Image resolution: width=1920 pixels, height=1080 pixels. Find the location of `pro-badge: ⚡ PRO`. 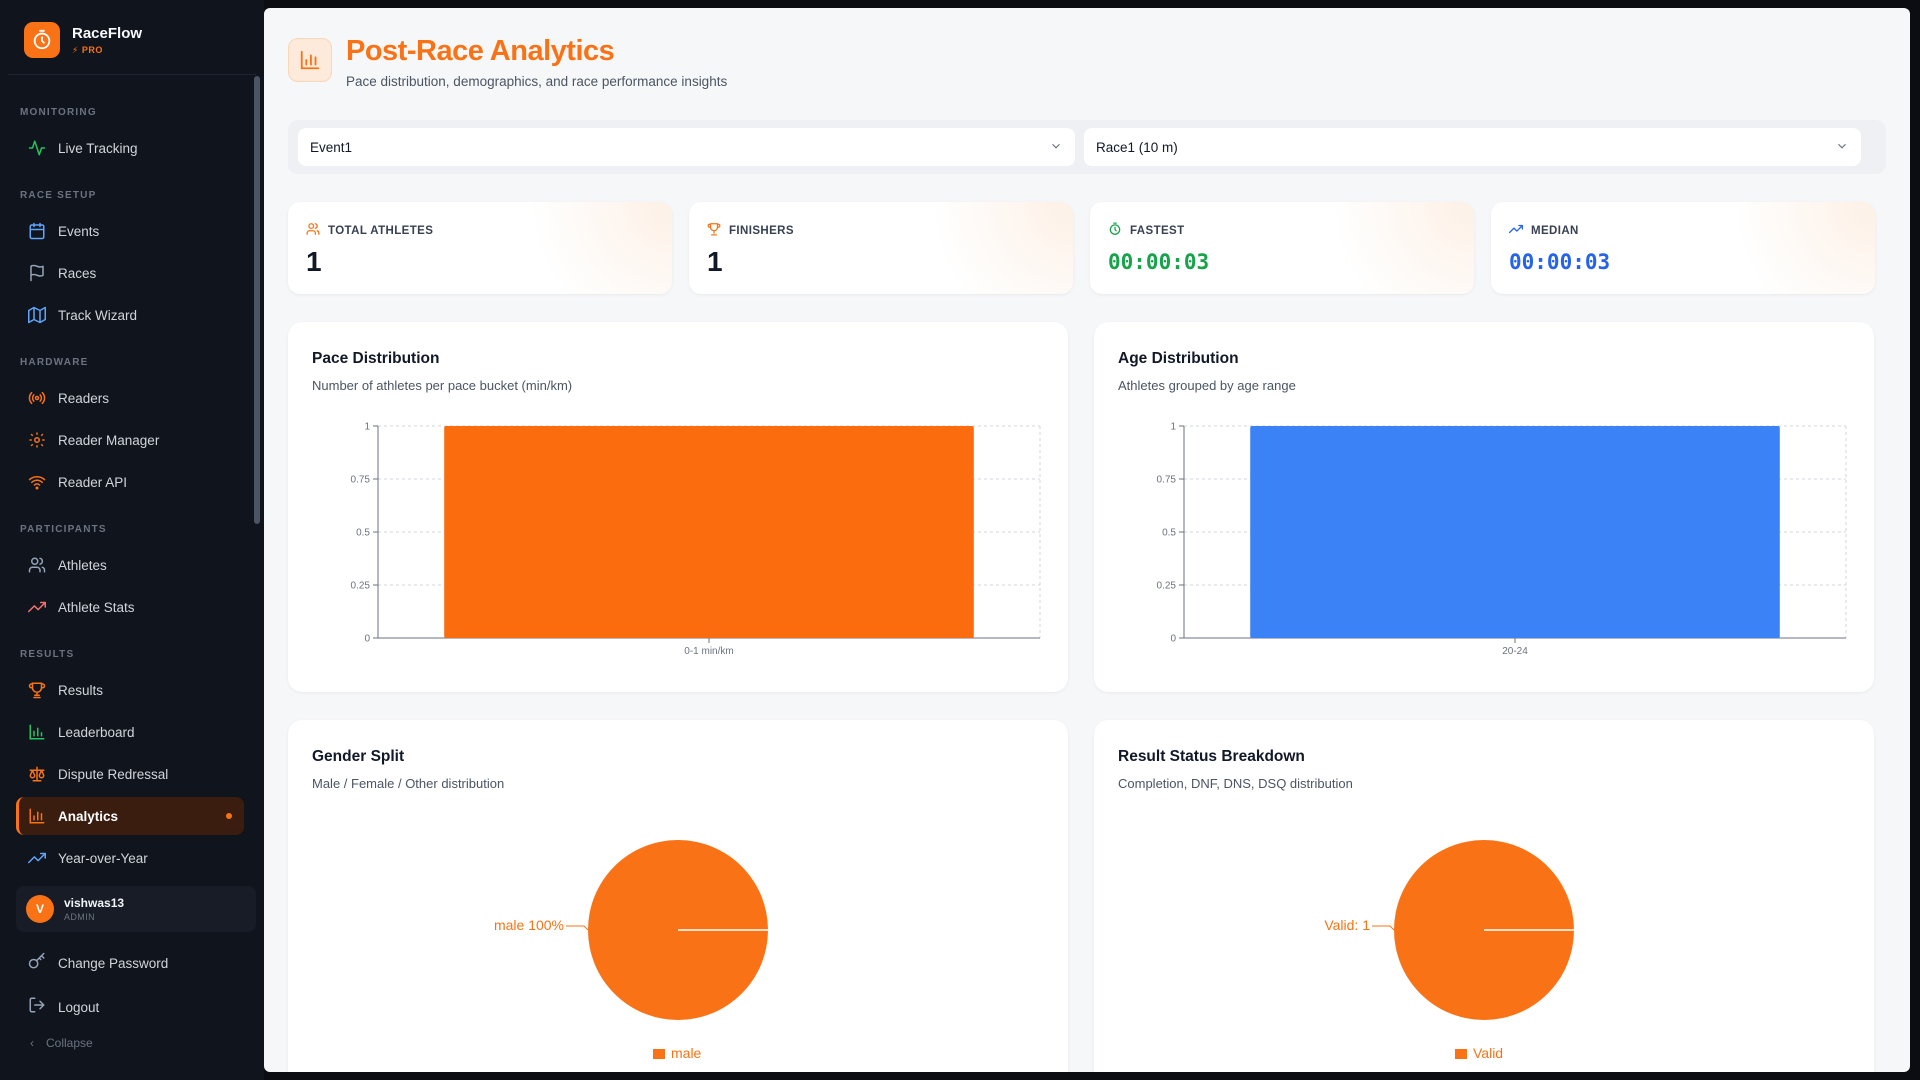

pro-badge: ⚡ PRO is located at coordinates (87, 49).